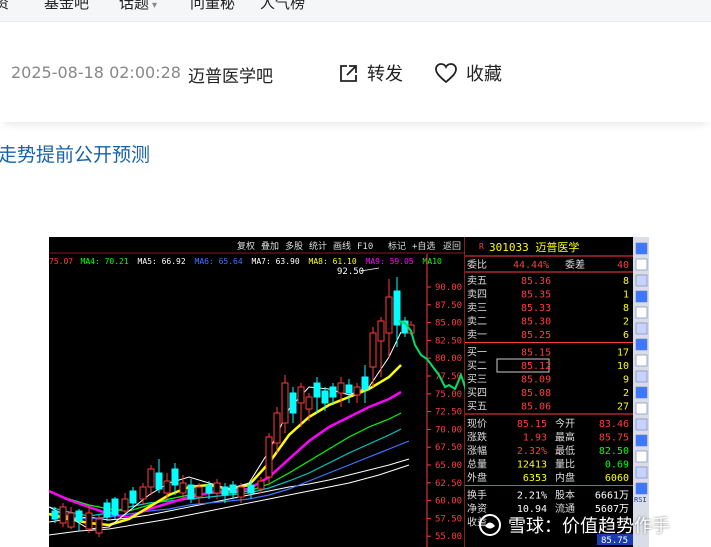 The width and height of the screenshot is (711, 547). Describe the element at coordinates (75, 153) in the screenshot. I see `post-title: 走势提前公开预测` at that location.